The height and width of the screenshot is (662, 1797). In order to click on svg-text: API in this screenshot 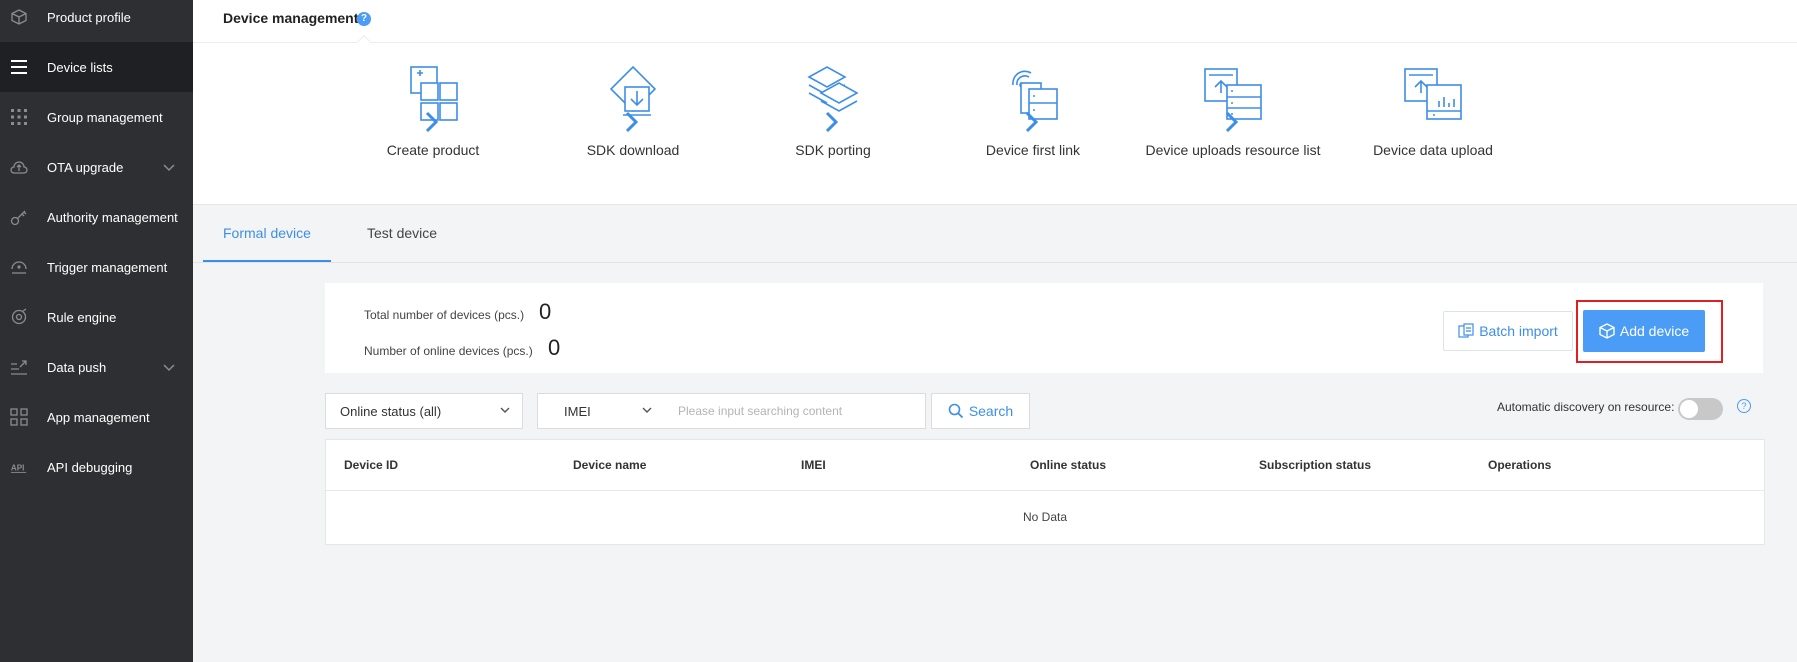, I will do `click(17, 468)`.